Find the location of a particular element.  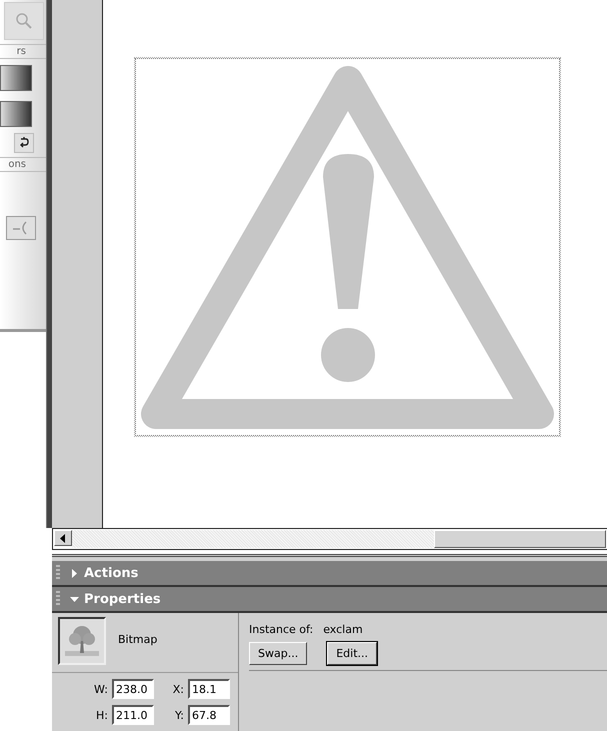

field-label: X: is located at coordinates (178, 689).